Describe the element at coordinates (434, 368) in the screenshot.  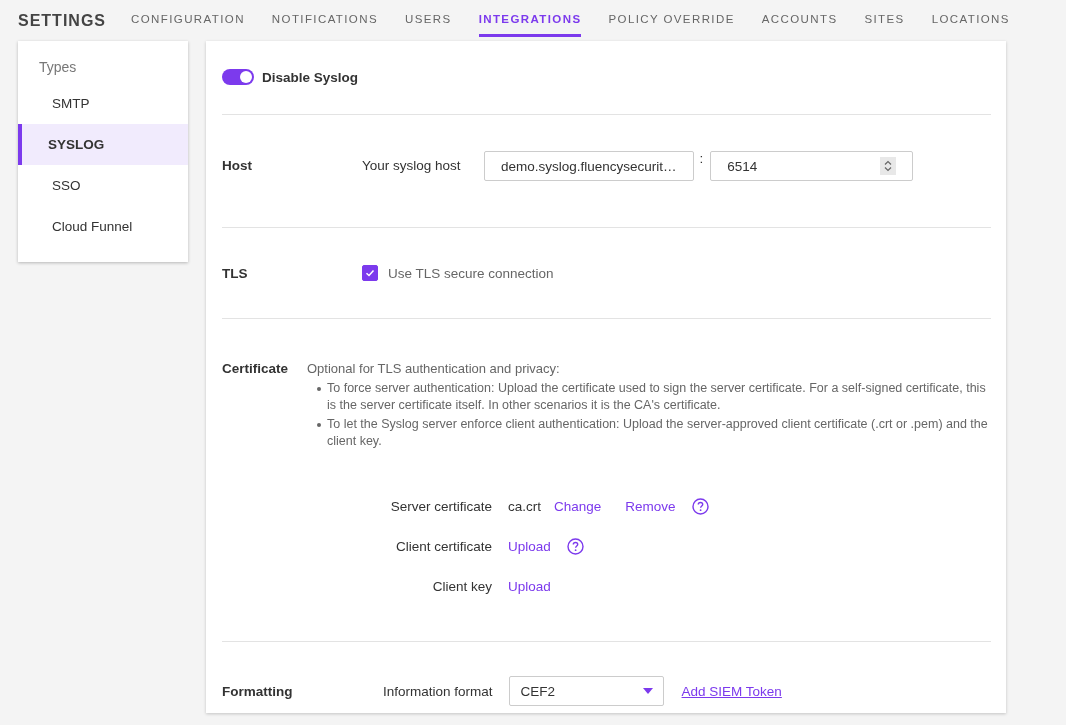
I see `description-text: Optional for TLS authentication and privacy:` at that location.